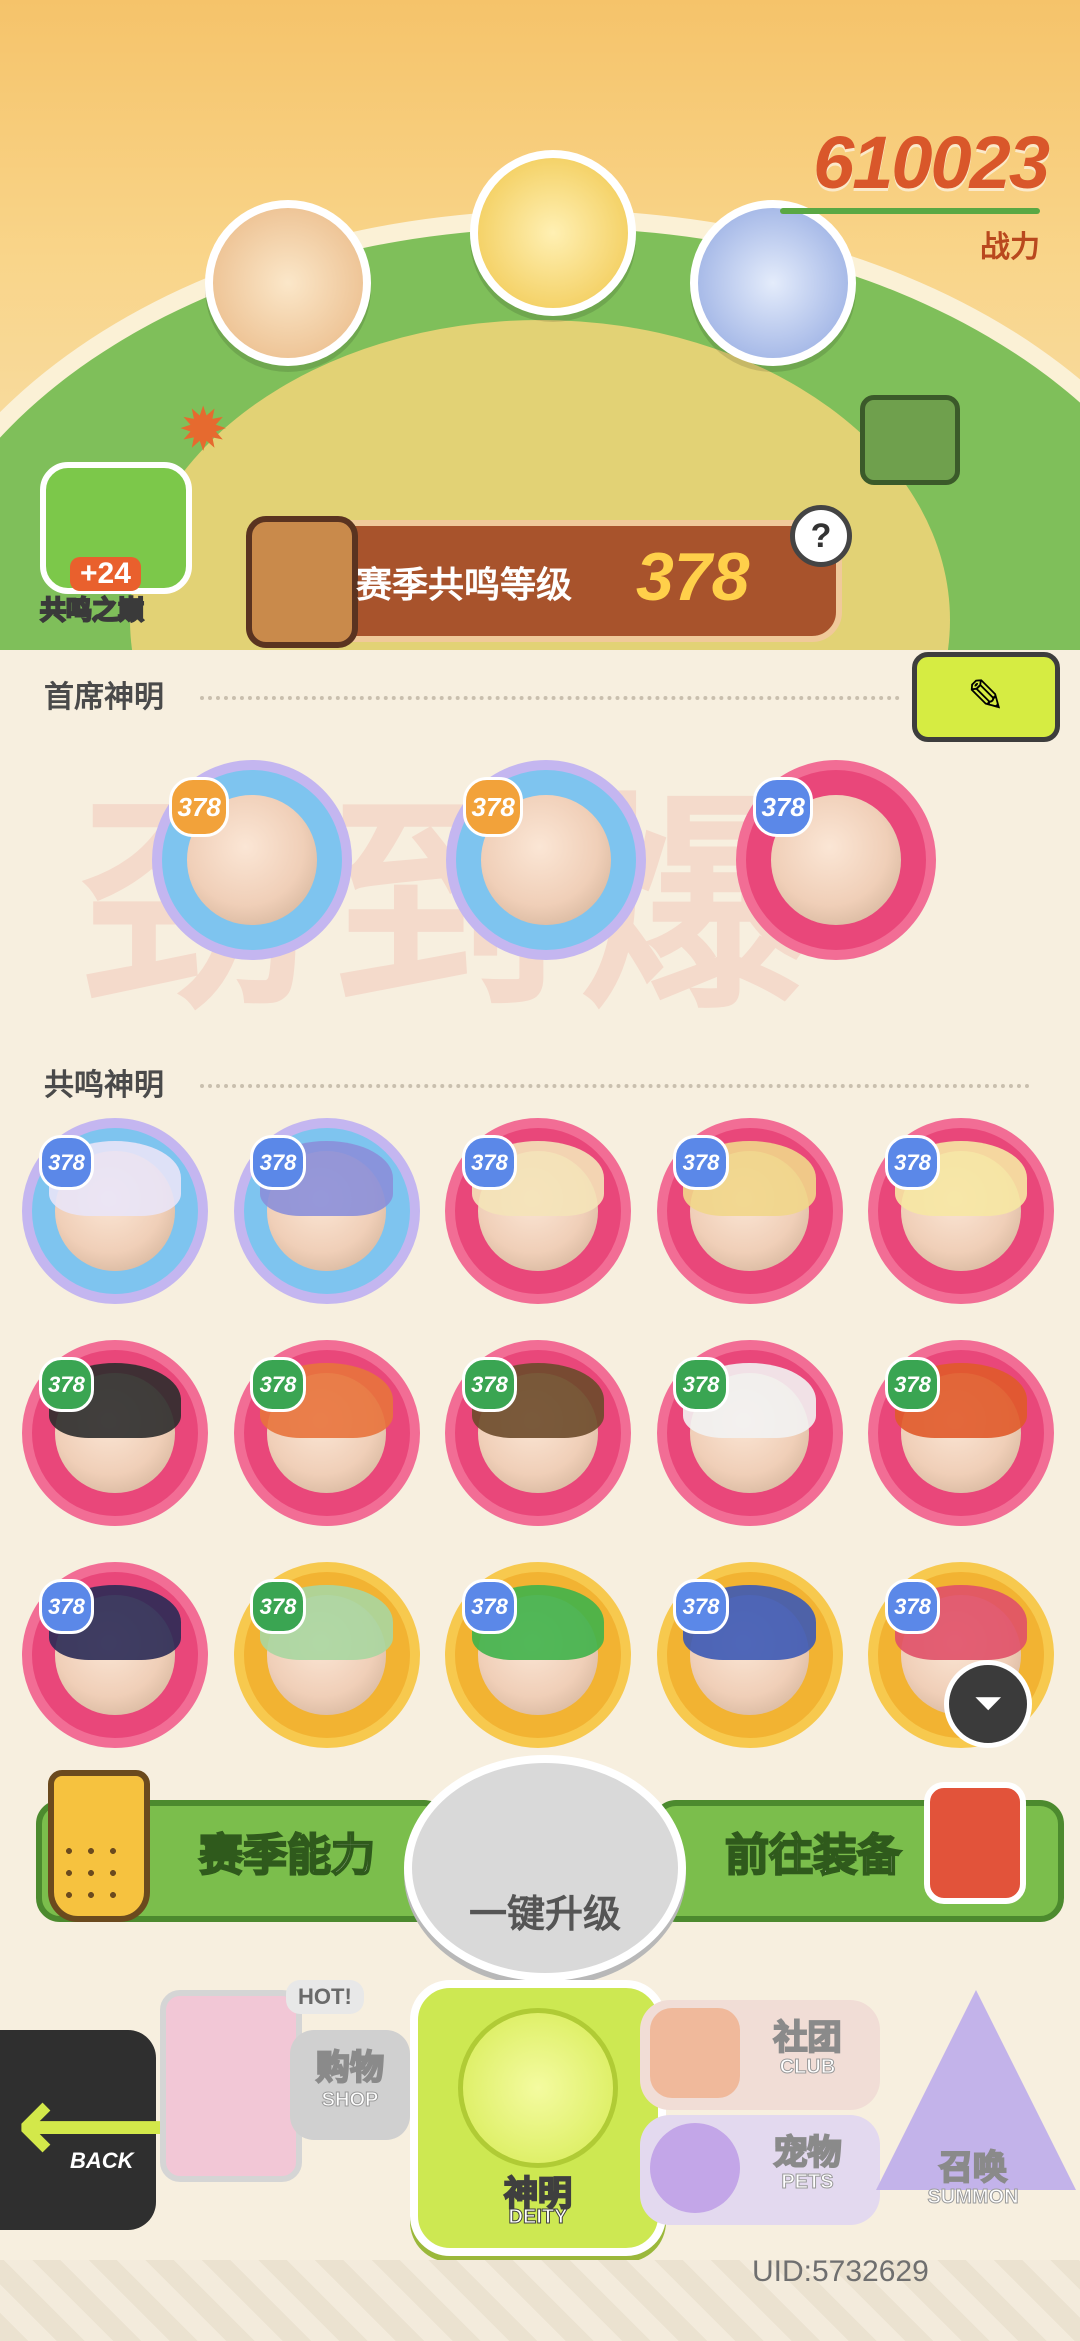 This screenshot has height=2341, width=1080. I want to click on summon-label-en: SUMMON, so click(973, 2197).